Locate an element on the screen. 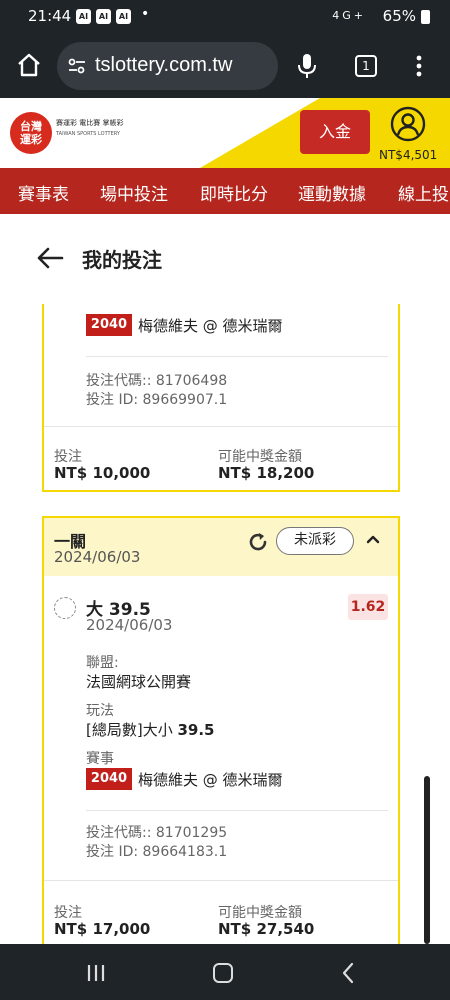  back-arrow-icon is located at coordinates (50, 258).